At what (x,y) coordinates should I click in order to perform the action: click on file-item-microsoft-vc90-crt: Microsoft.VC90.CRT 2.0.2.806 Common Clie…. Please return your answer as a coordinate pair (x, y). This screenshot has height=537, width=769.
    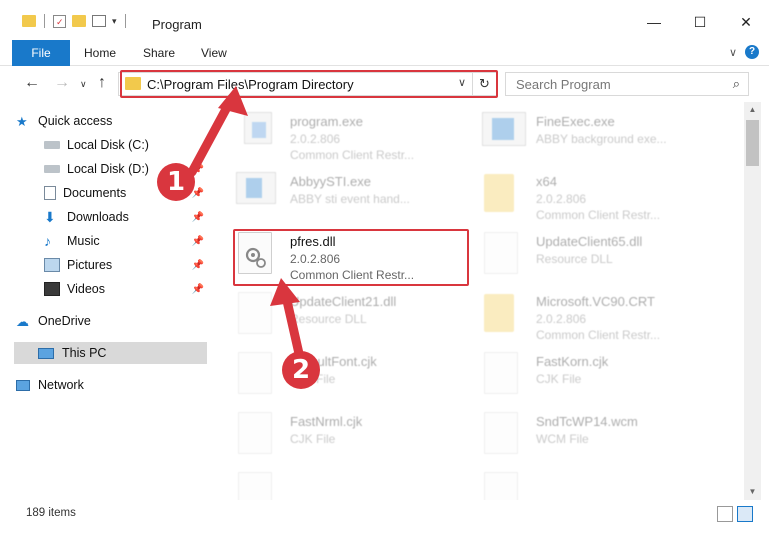
    Looking at the image, I should click on (598, 316).